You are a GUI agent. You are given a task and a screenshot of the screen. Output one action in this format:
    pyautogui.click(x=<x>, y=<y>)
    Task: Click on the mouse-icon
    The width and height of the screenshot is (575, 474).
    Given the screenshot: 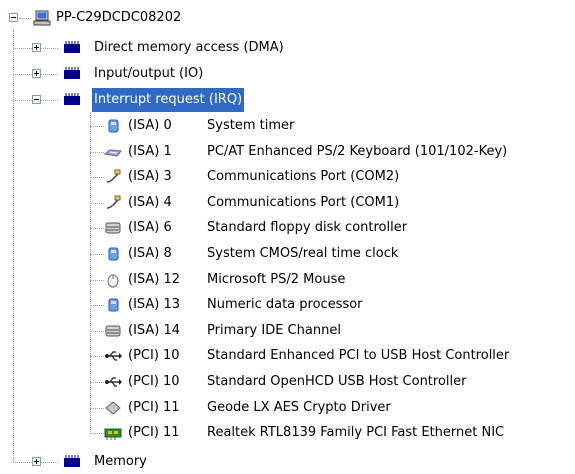 What is the action you would take?
    pyautogui.click(x=113, y=281)
    